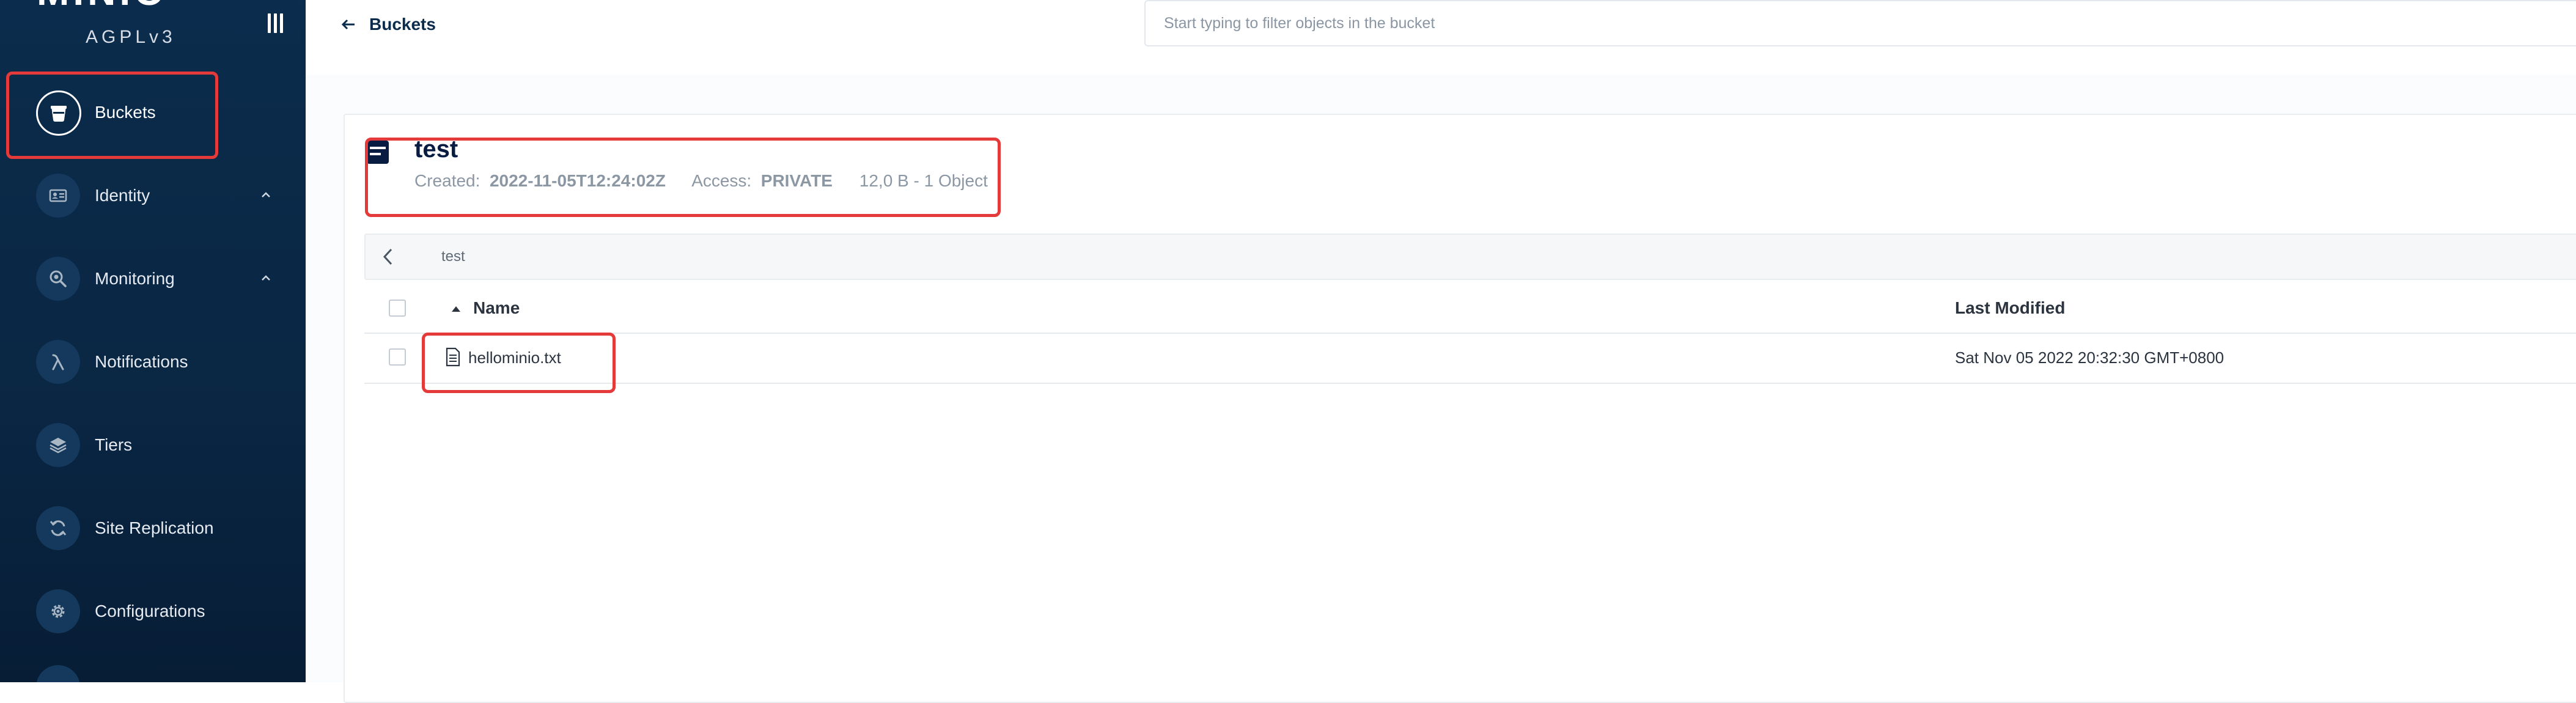 The width and height of the screenshot is (2576, 703). What do you see at coordinates (58, 445) in the screenshot?
I see `layers-icon` at bounding box center [58, 445].